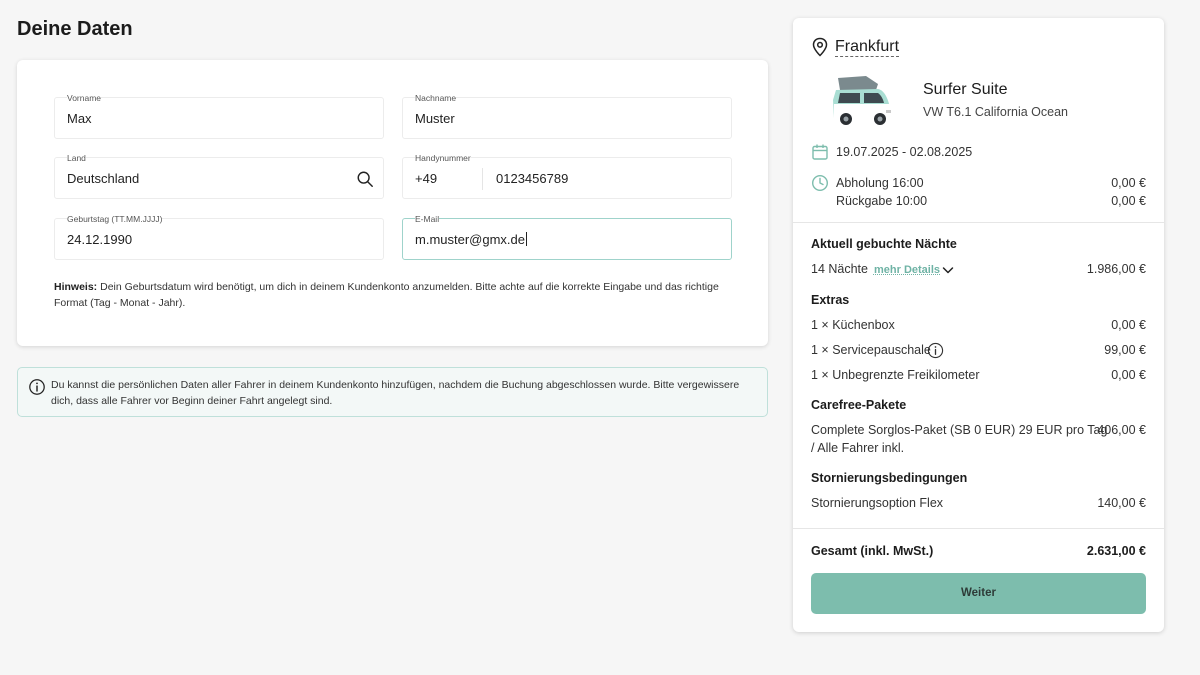 The image size is (1200, 675). What do you see at coordinates (115, 219) in the screenshot?
I see `birthday-label: Geburtstag (TT.MM.JJJJ)` at bounding box center [115, 219].